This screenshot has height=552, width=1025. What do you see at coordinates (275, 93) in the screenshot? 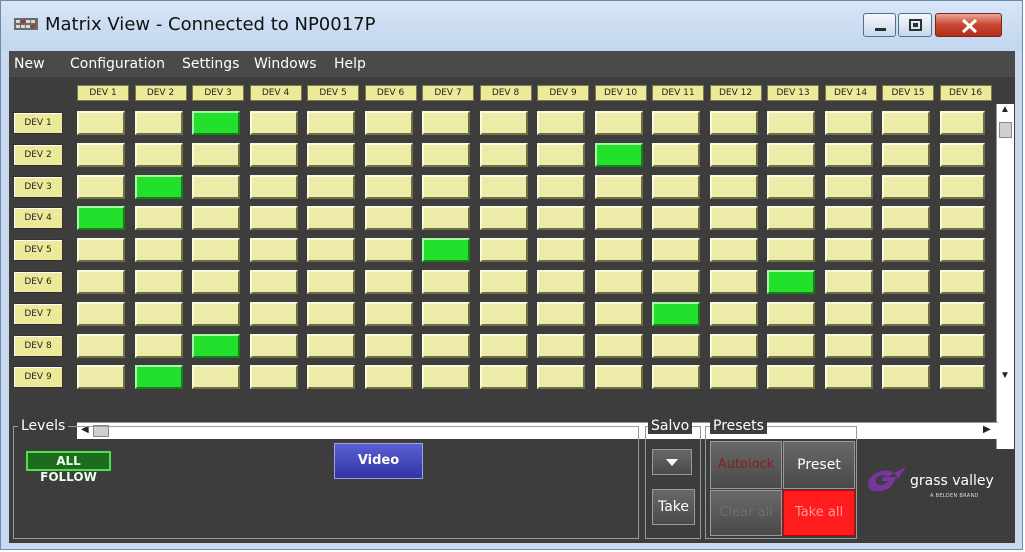
I see `column-header: DEV 4` at bounding box center [275, 93].